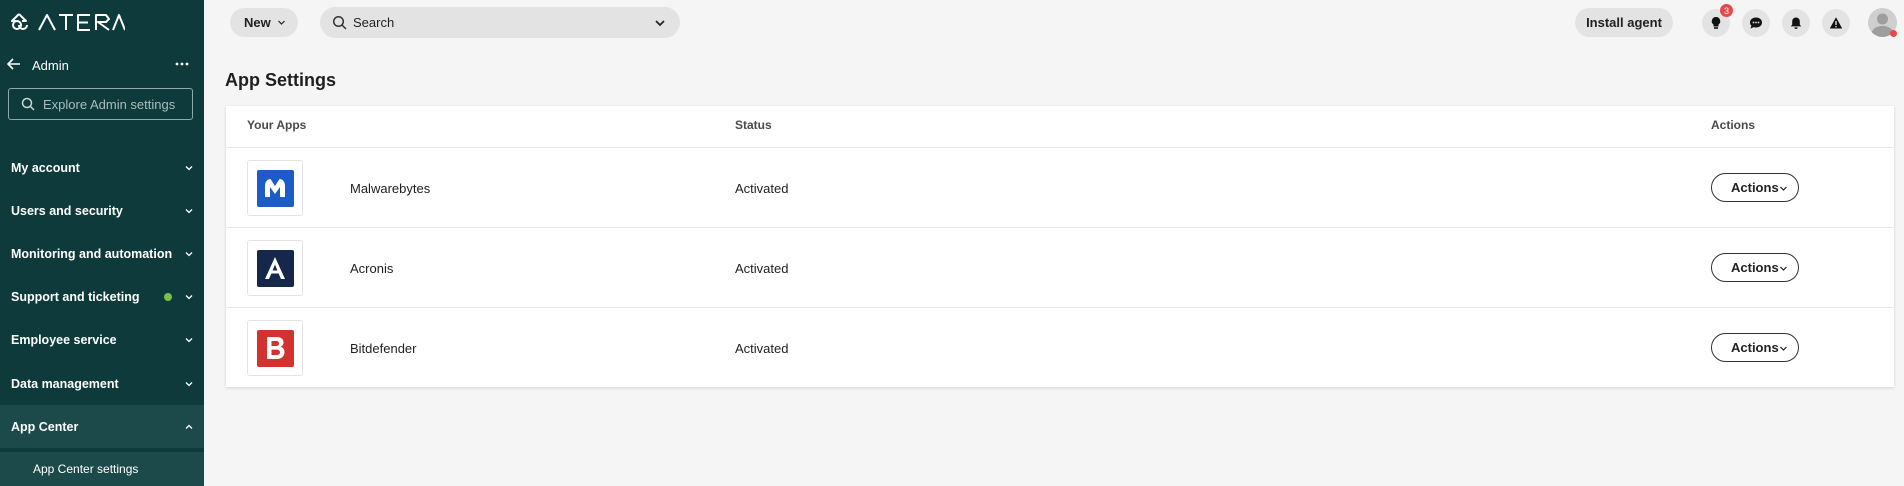  What do you see at coordinates (65, 383) in the screenshot?
I see `sidebar-item-label: Data management` at bounding box center [65, 383].